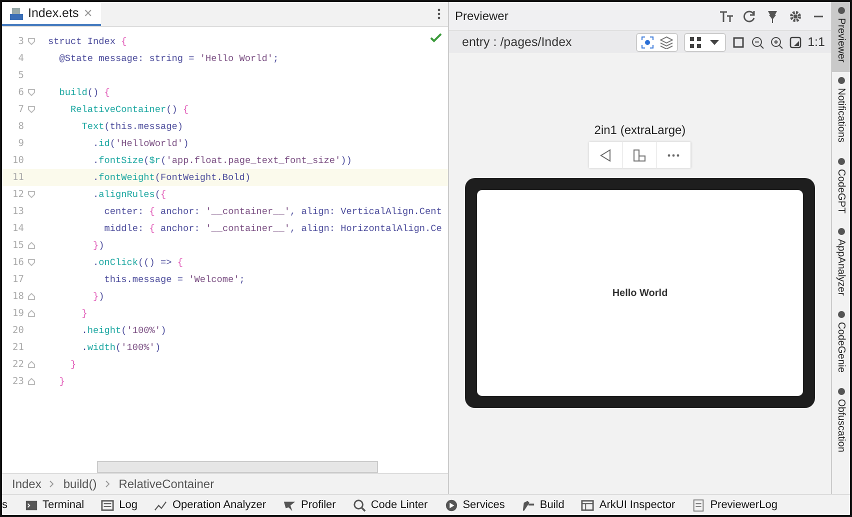 This screenshot has width=852, height=517. I want to click on font-size-icon, so click(726, 16).